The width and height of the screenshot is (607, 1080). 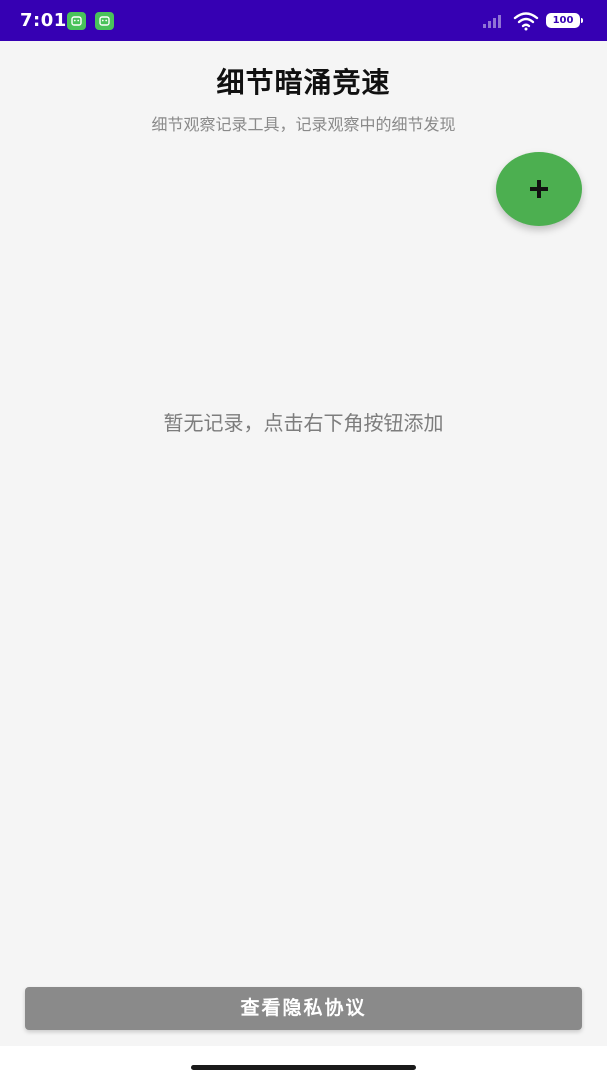 I want to click on status-bar: 7:01 100, so click(x=303, y=20).